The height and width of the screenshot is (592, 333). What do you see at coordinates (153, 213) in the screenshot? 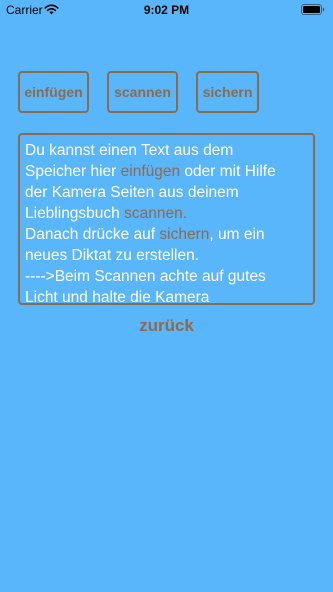
I see `keyword-scan: scannen` at bounding box center [153, 213].